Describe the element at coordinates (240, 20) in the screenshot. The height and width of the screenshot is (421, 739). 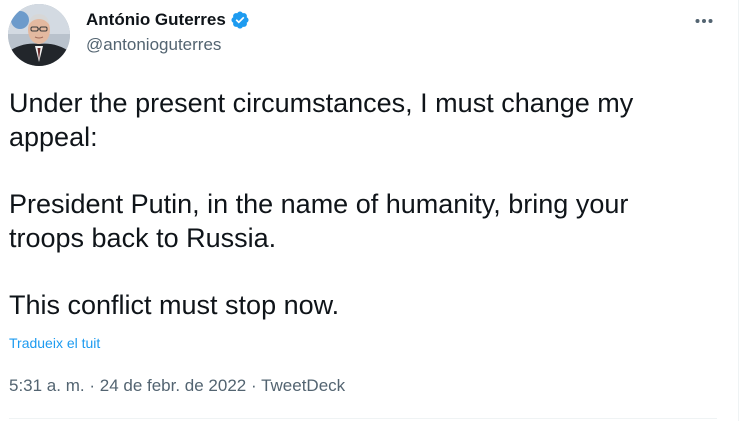
I see `verified-badge-icon` at that location.